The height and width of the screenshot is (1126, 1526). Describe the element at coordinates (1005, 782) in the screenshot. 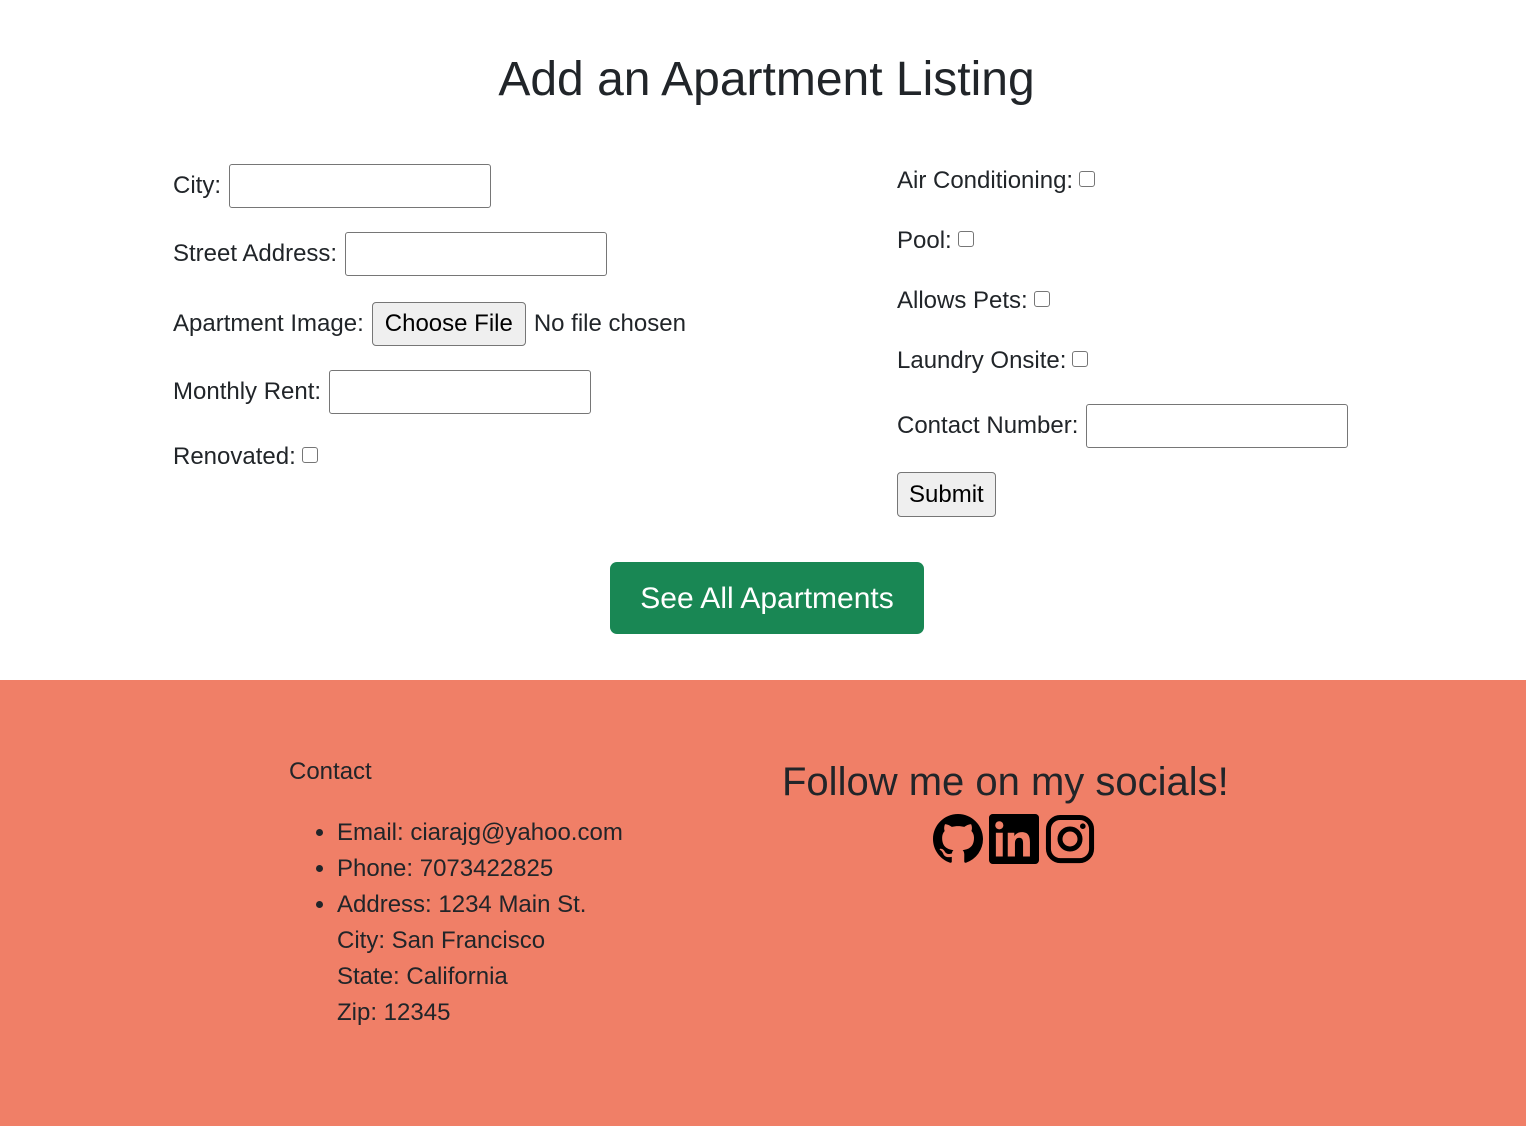

I see `socials-heading: Follow me on my socials!` at that location.